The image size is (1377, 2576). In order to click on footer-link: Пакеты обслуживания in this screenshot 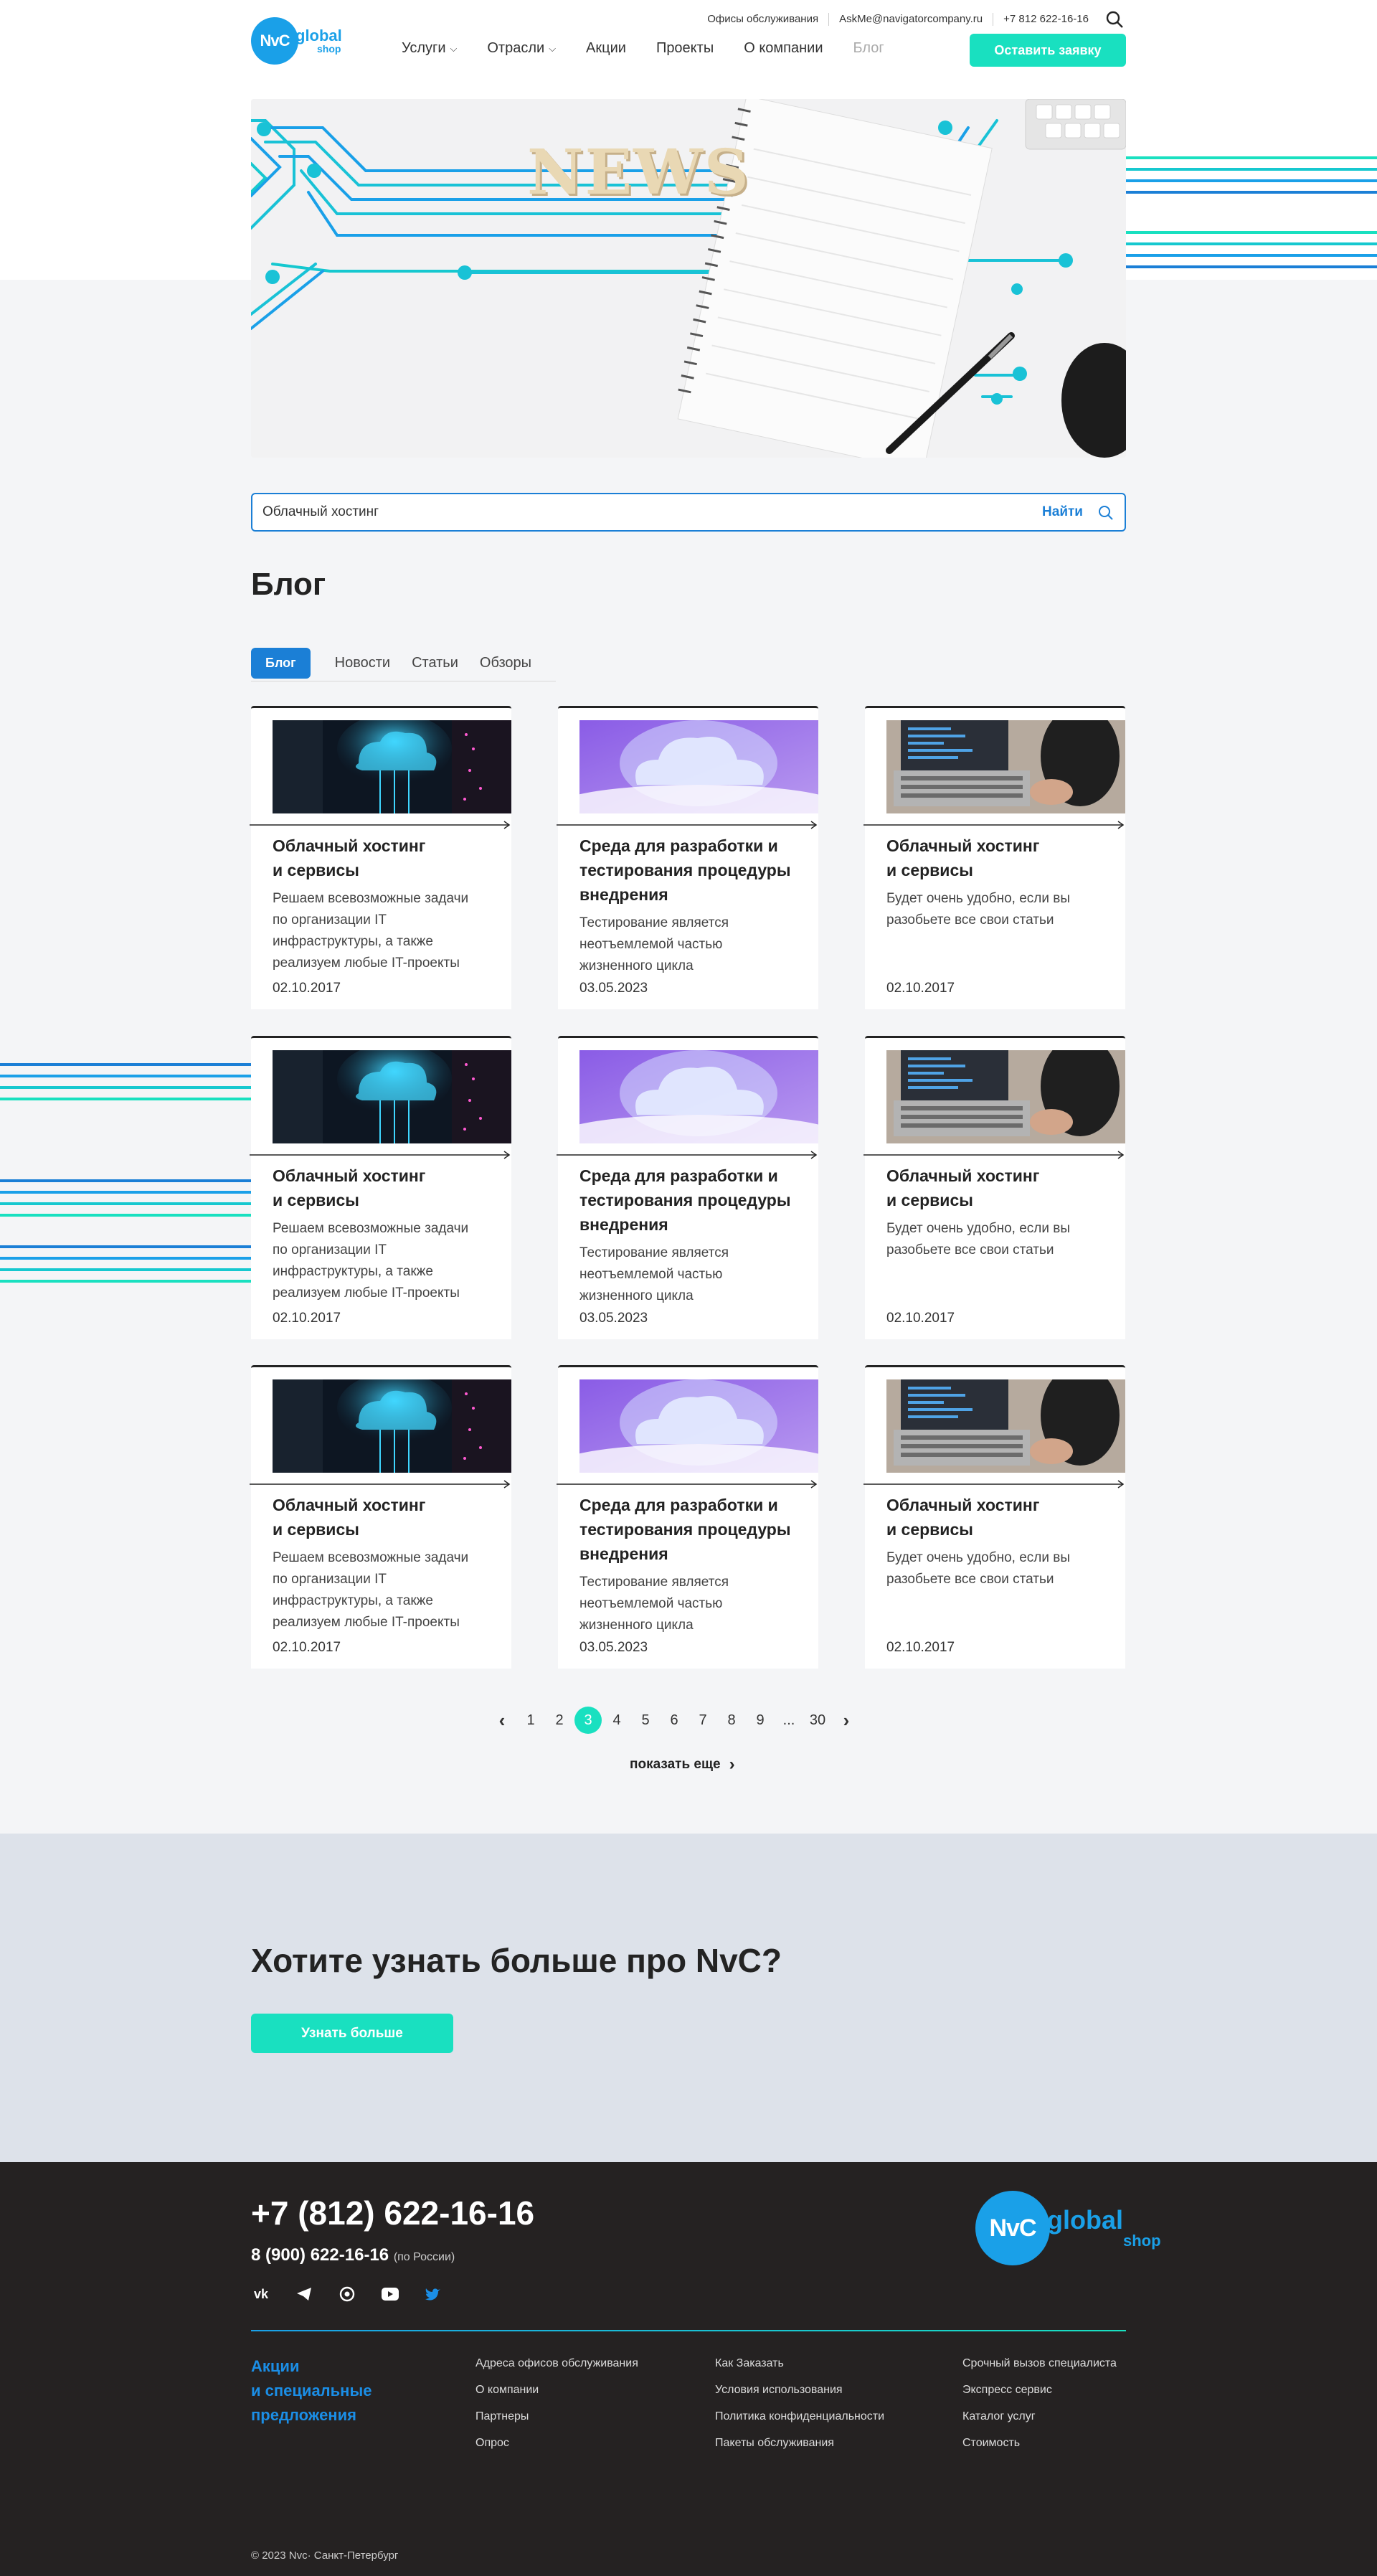, I will do `click(800, 2450)`.